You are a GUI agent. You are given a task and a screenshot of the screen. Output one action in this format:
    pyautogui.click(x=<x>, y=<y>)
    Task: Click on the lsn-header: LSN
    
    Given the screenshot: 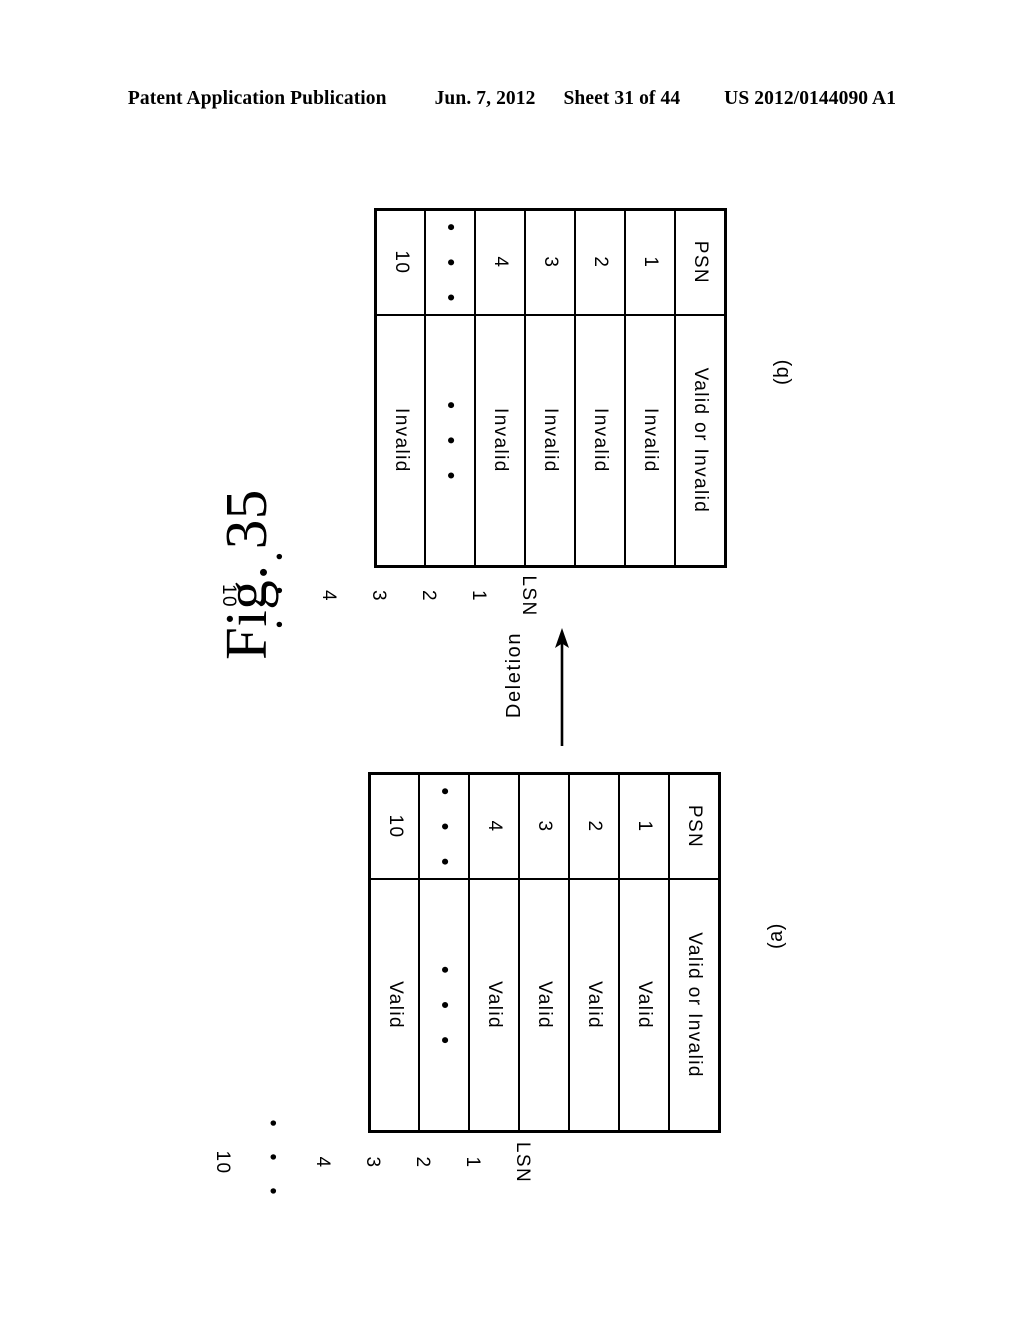 What is the action you would take?
    pyautogui.click(x=522, y=1162)
    